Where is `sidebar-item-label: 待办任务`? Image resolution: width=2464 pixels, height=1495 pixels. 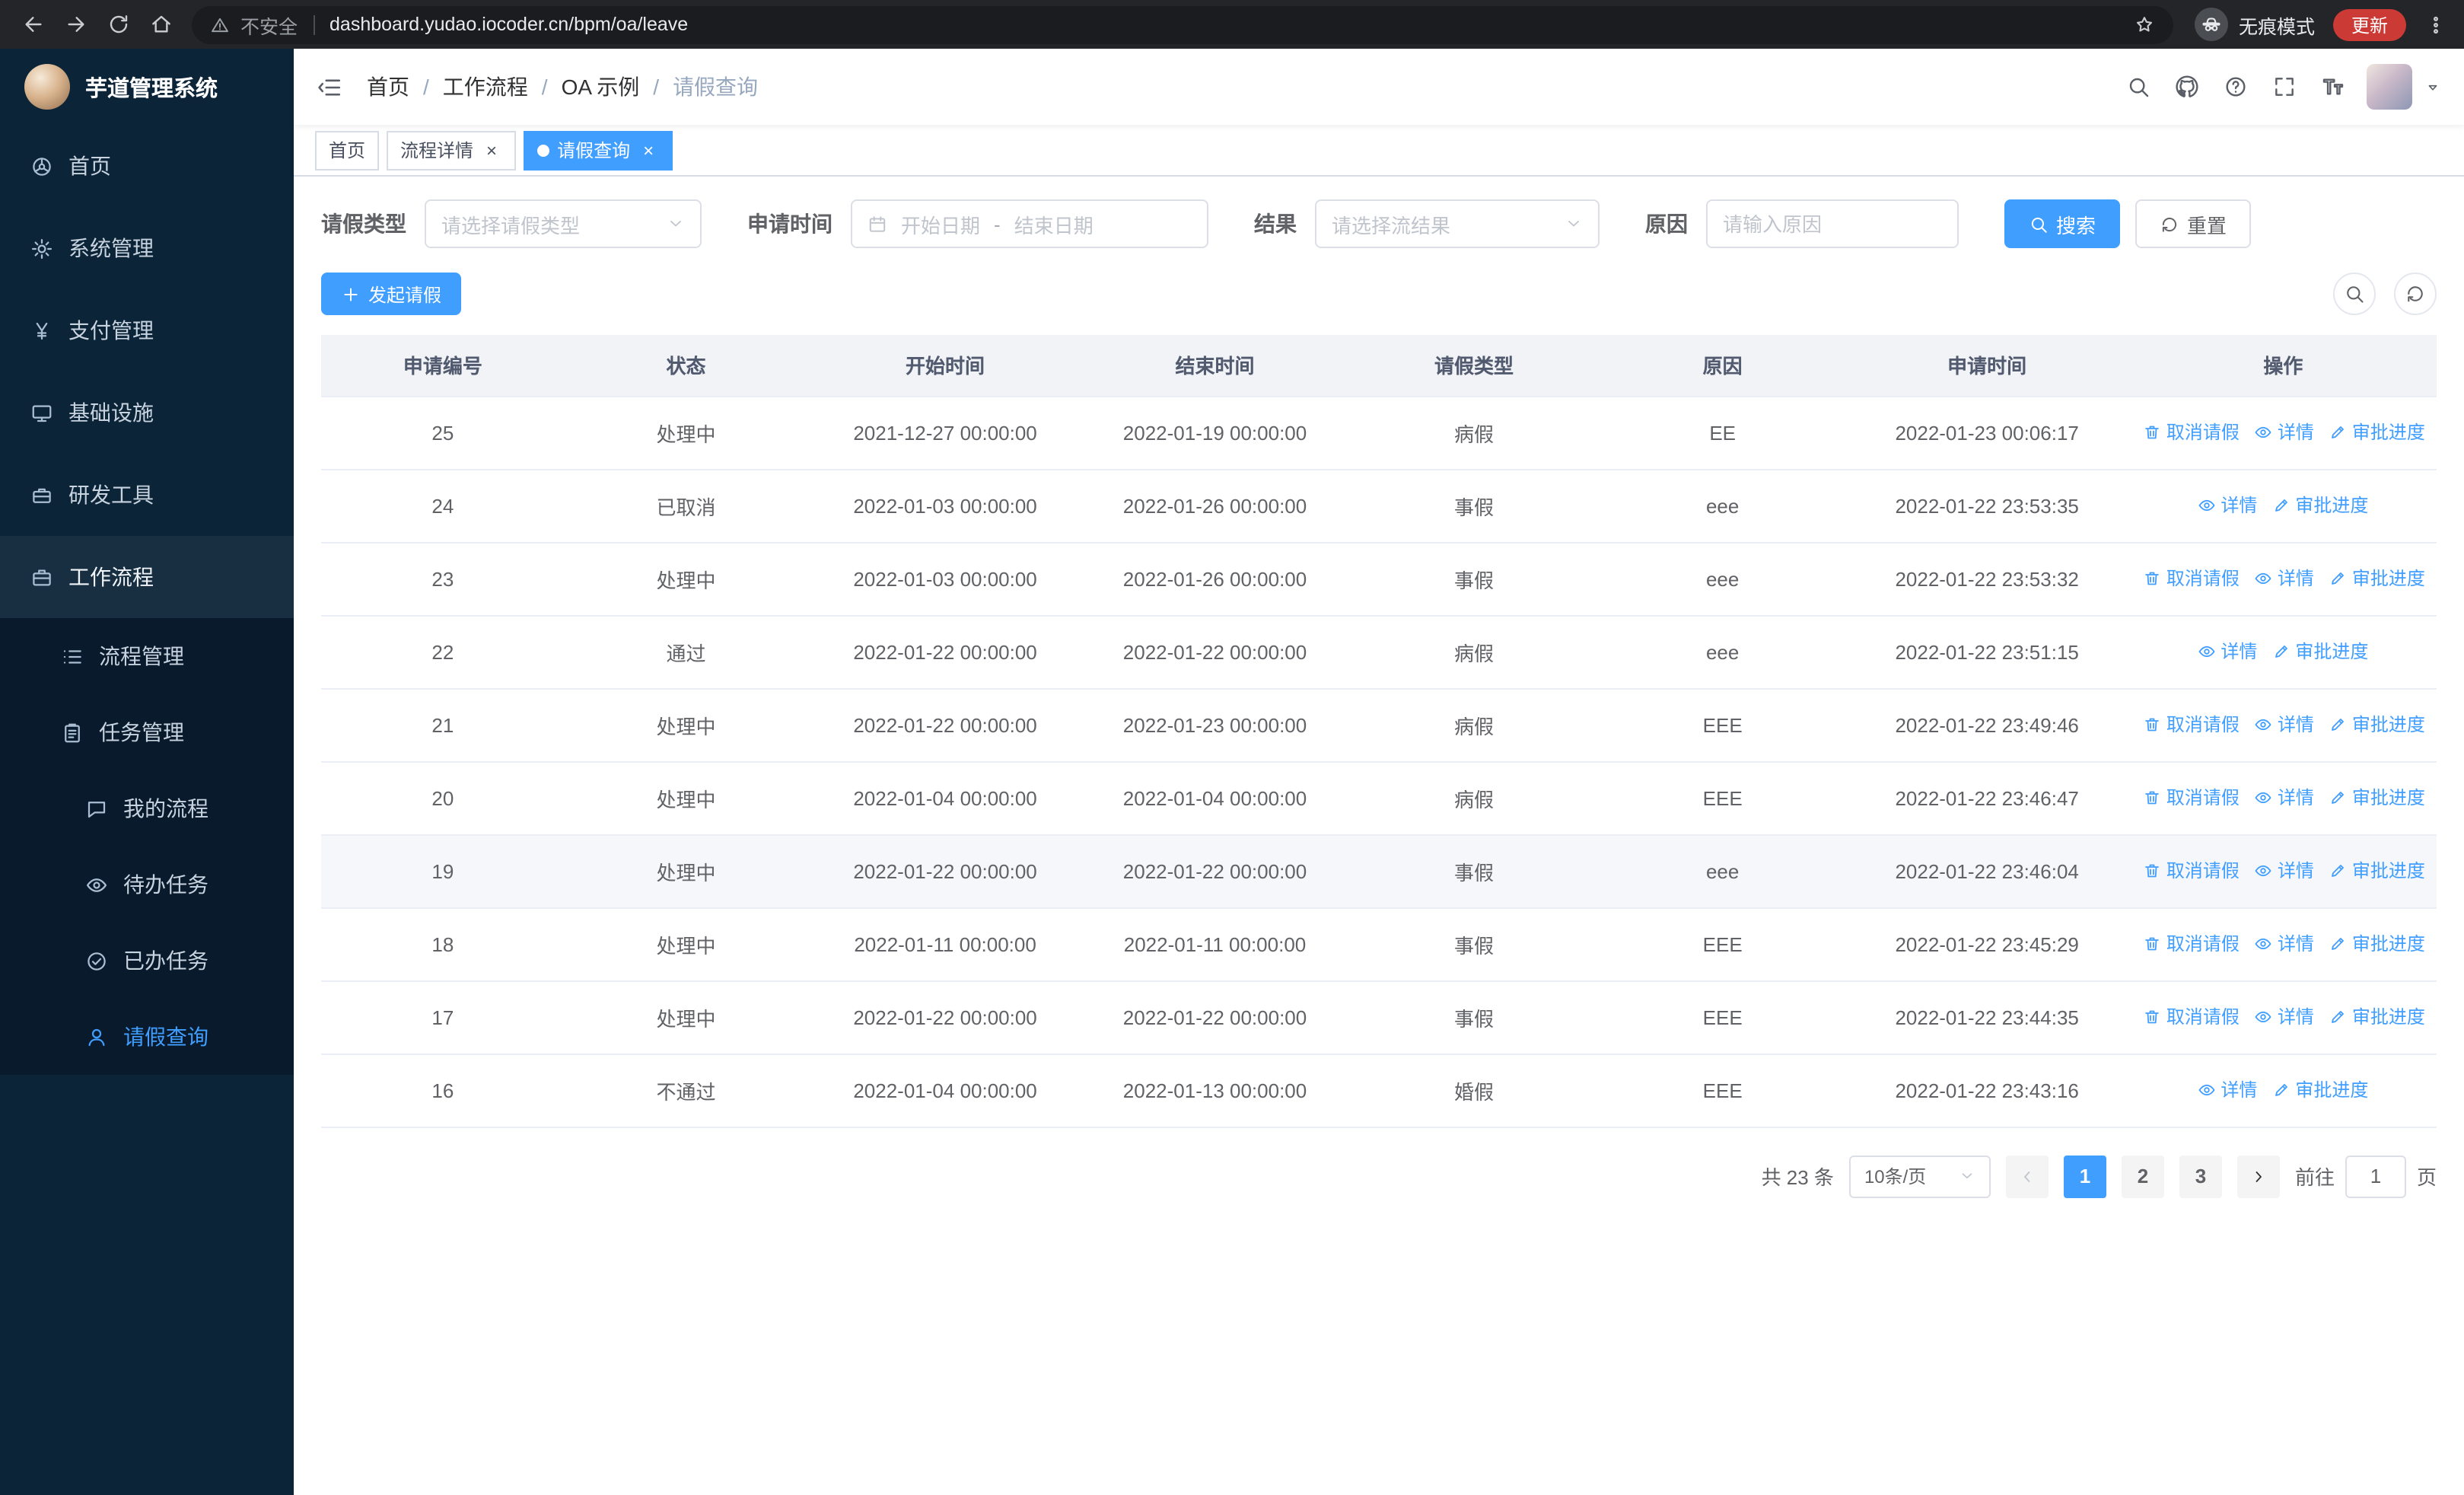 sidebar-item-label: 待办任务 is located at coordinates (166, 885).